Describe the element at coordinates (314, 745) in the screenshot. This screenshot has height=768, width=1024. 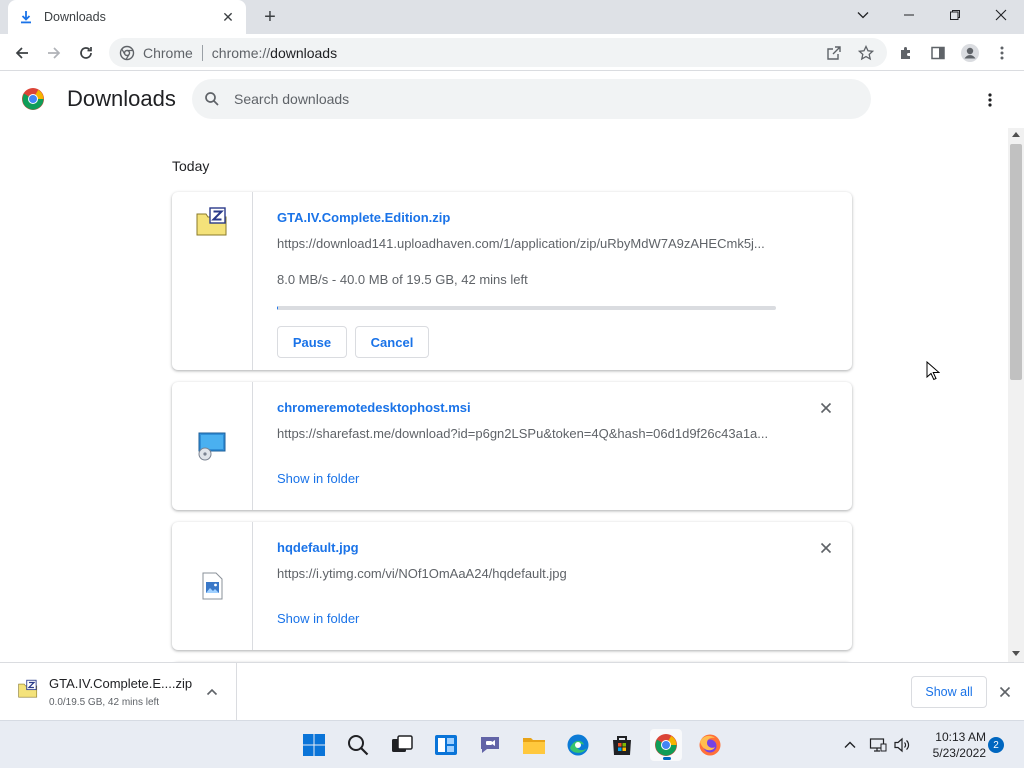
I see `start-button` at that location.